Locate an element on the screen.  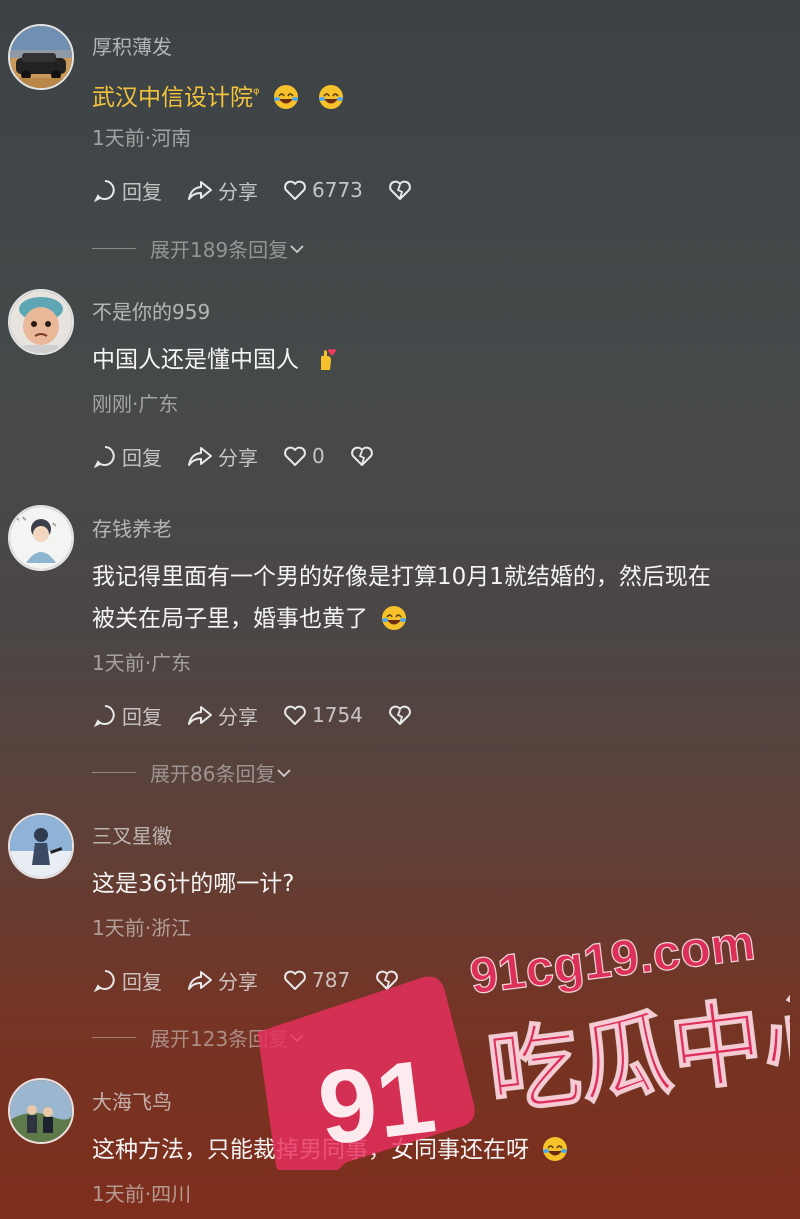
like-button: 787 is located at coordinates (316, 980).